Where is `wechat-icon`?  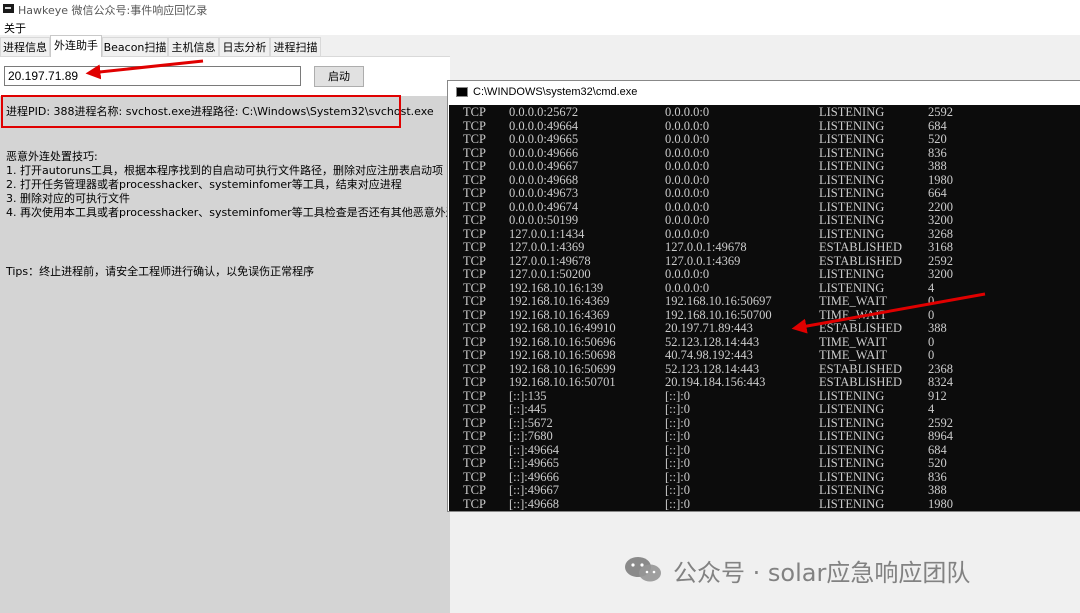
wechat-icon is located at coordinates (643, 569).